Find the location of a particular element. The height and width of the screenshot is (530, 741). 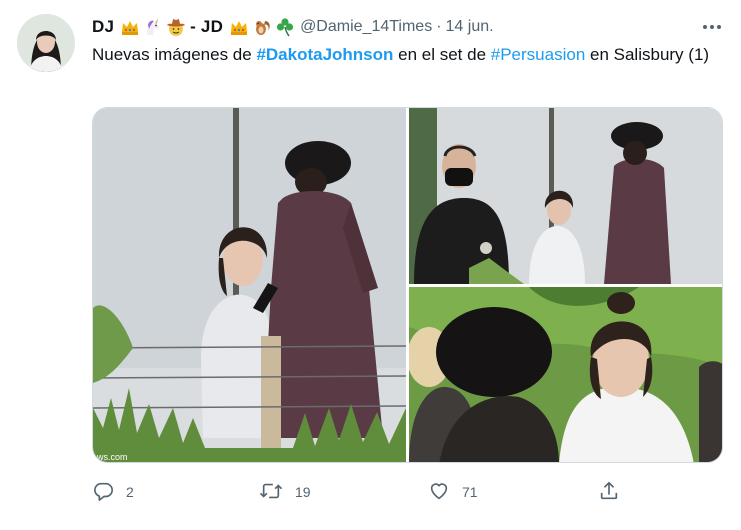

reply-count: 2 is located at coordinates (130, 492).